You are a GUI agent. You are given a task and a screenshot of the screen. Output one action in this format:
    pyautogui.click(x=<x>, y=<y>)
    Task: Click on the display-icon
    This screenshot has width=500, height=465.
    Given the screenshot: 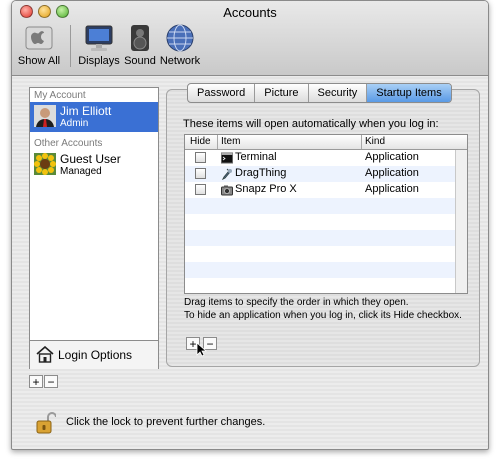 What is the action you would take?
    pyautogui.click(x=99, y=38)
    